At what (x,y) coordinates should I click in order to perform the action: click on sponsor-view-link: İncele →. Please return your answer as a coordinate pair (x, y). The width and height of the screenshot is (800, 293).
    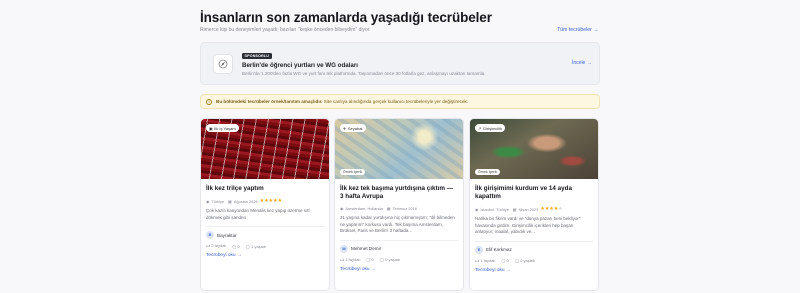
    Looking at the image, I should click on (582, 63).